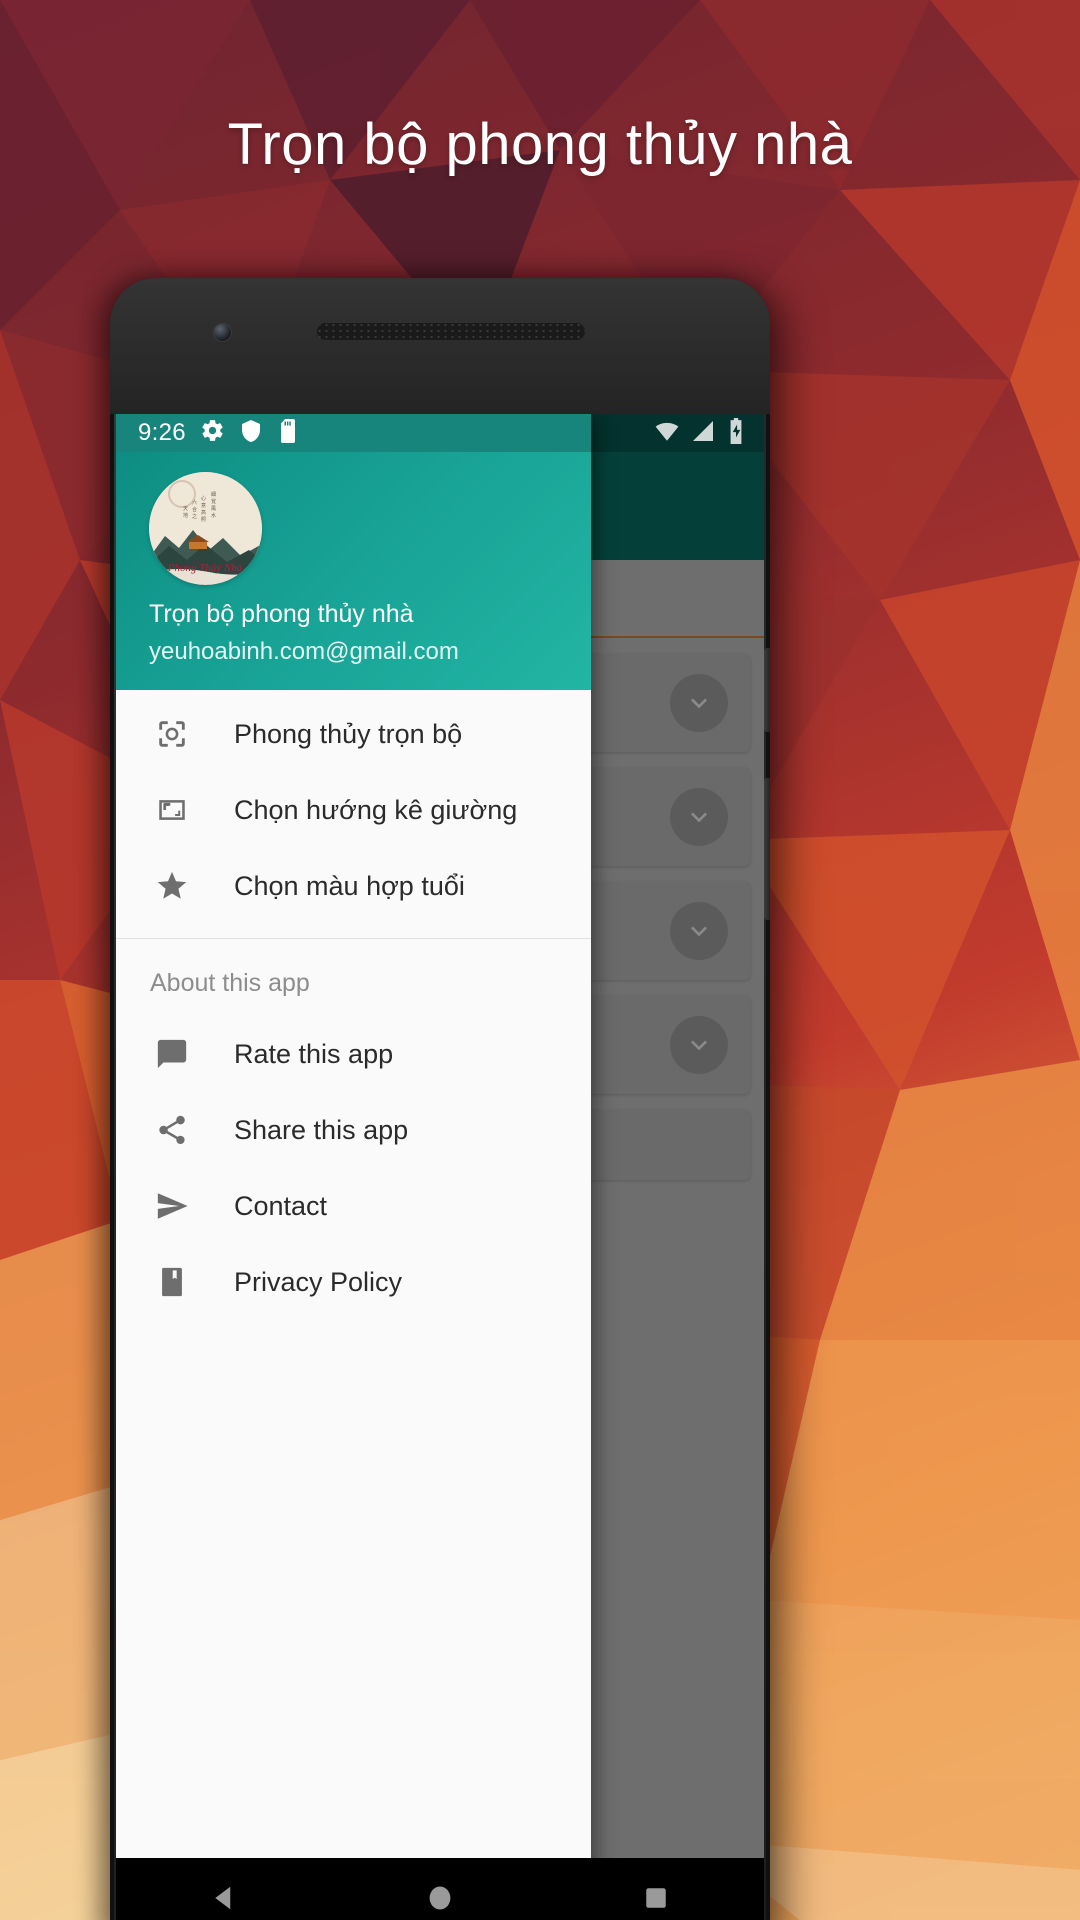 The image size is (1080, 1920). Describe the element at coordinates (172, 1282) in the screenshot. I see `book-bookmark-icon` at that location.